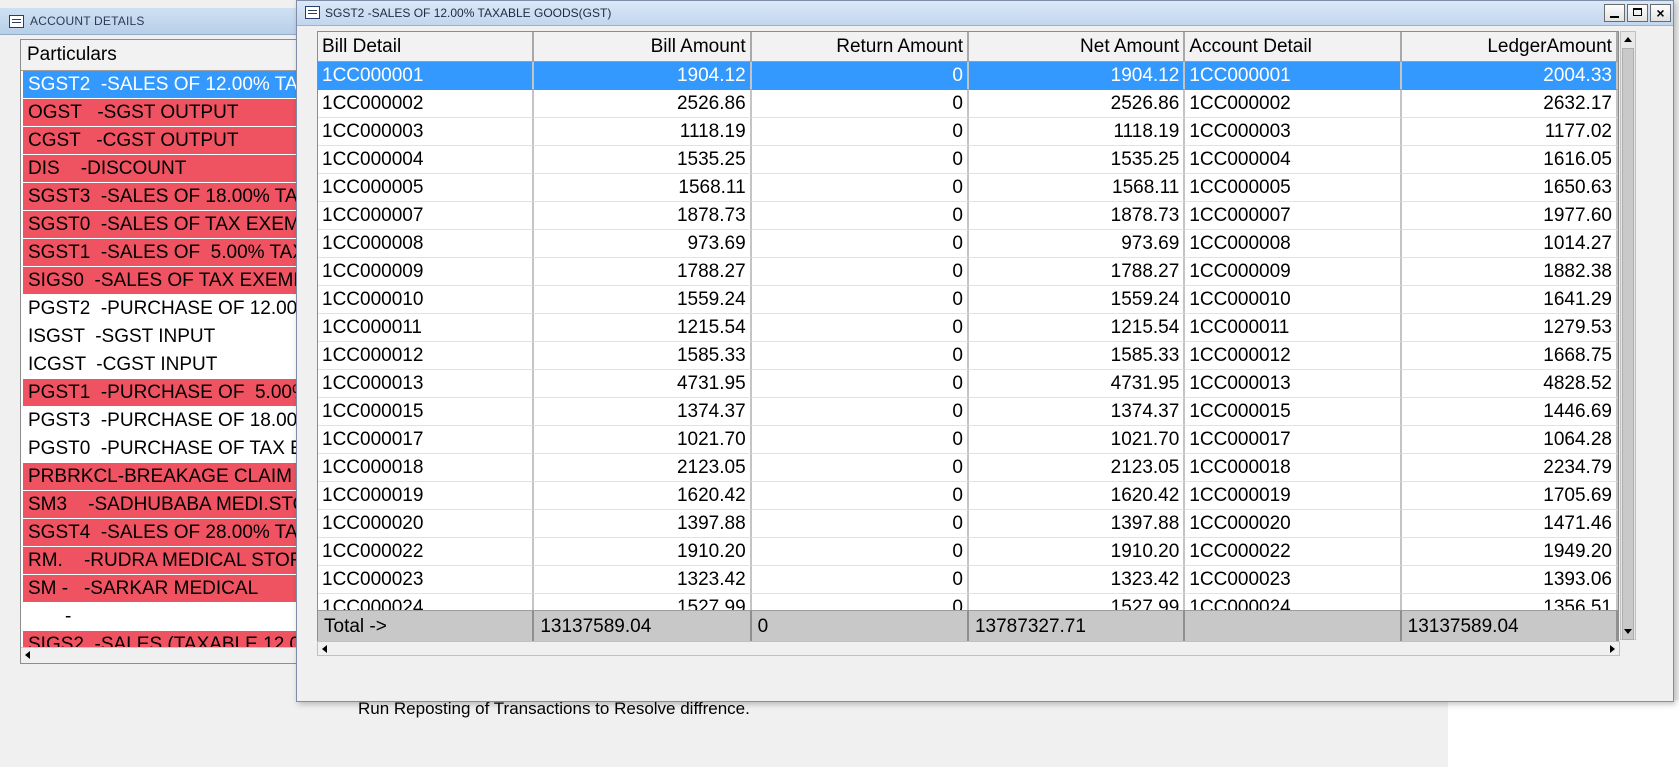 The image size is (1679, 767). Describe the element at coordinates (1293, 356) in the screenshot. I see `cell-account-detail: 1CC000012` at that location.